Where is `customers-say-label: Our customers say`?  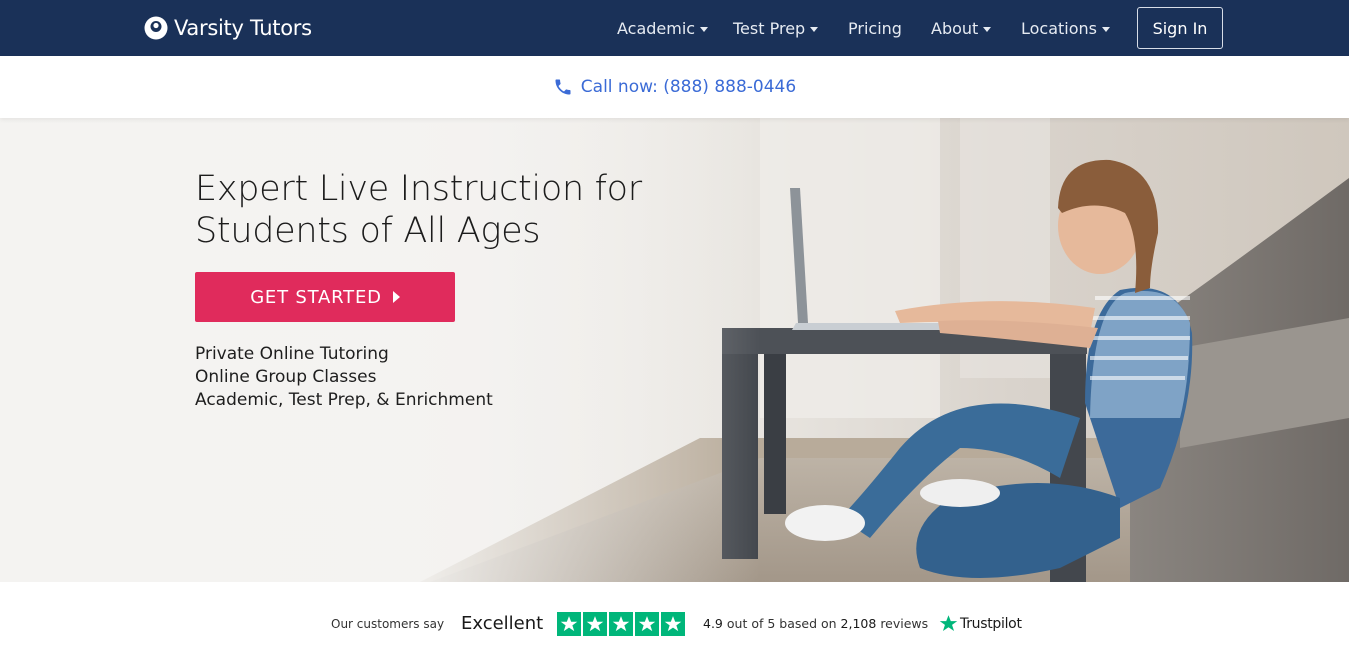 customers-say-label: Our customers say is located at coordinates (388, 624).